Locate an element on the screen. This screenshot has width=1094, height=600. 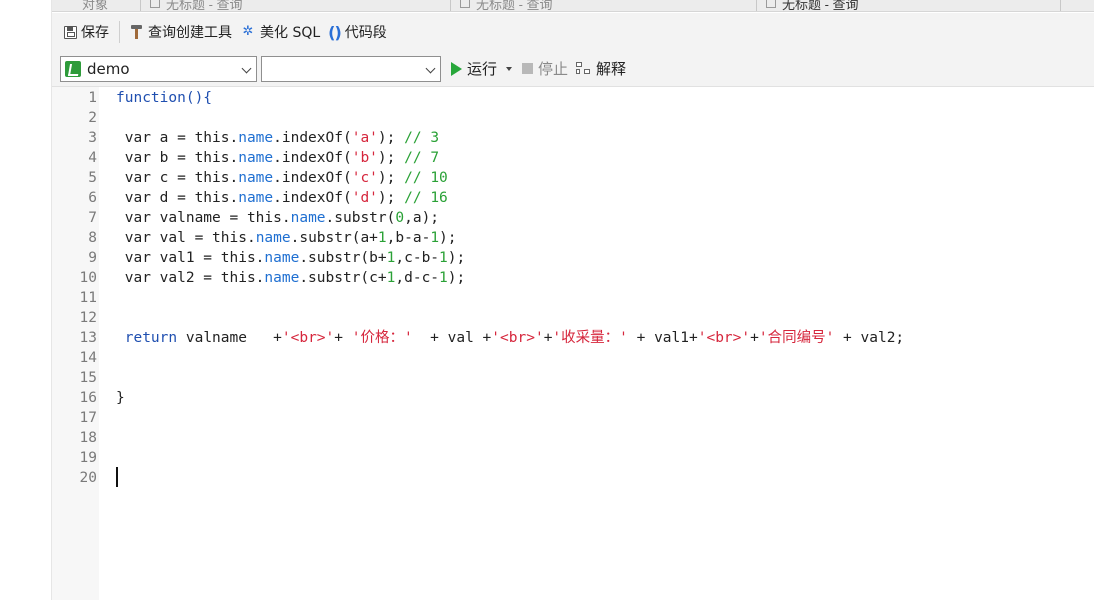
code-line: } is located at coordinates (601, 398).